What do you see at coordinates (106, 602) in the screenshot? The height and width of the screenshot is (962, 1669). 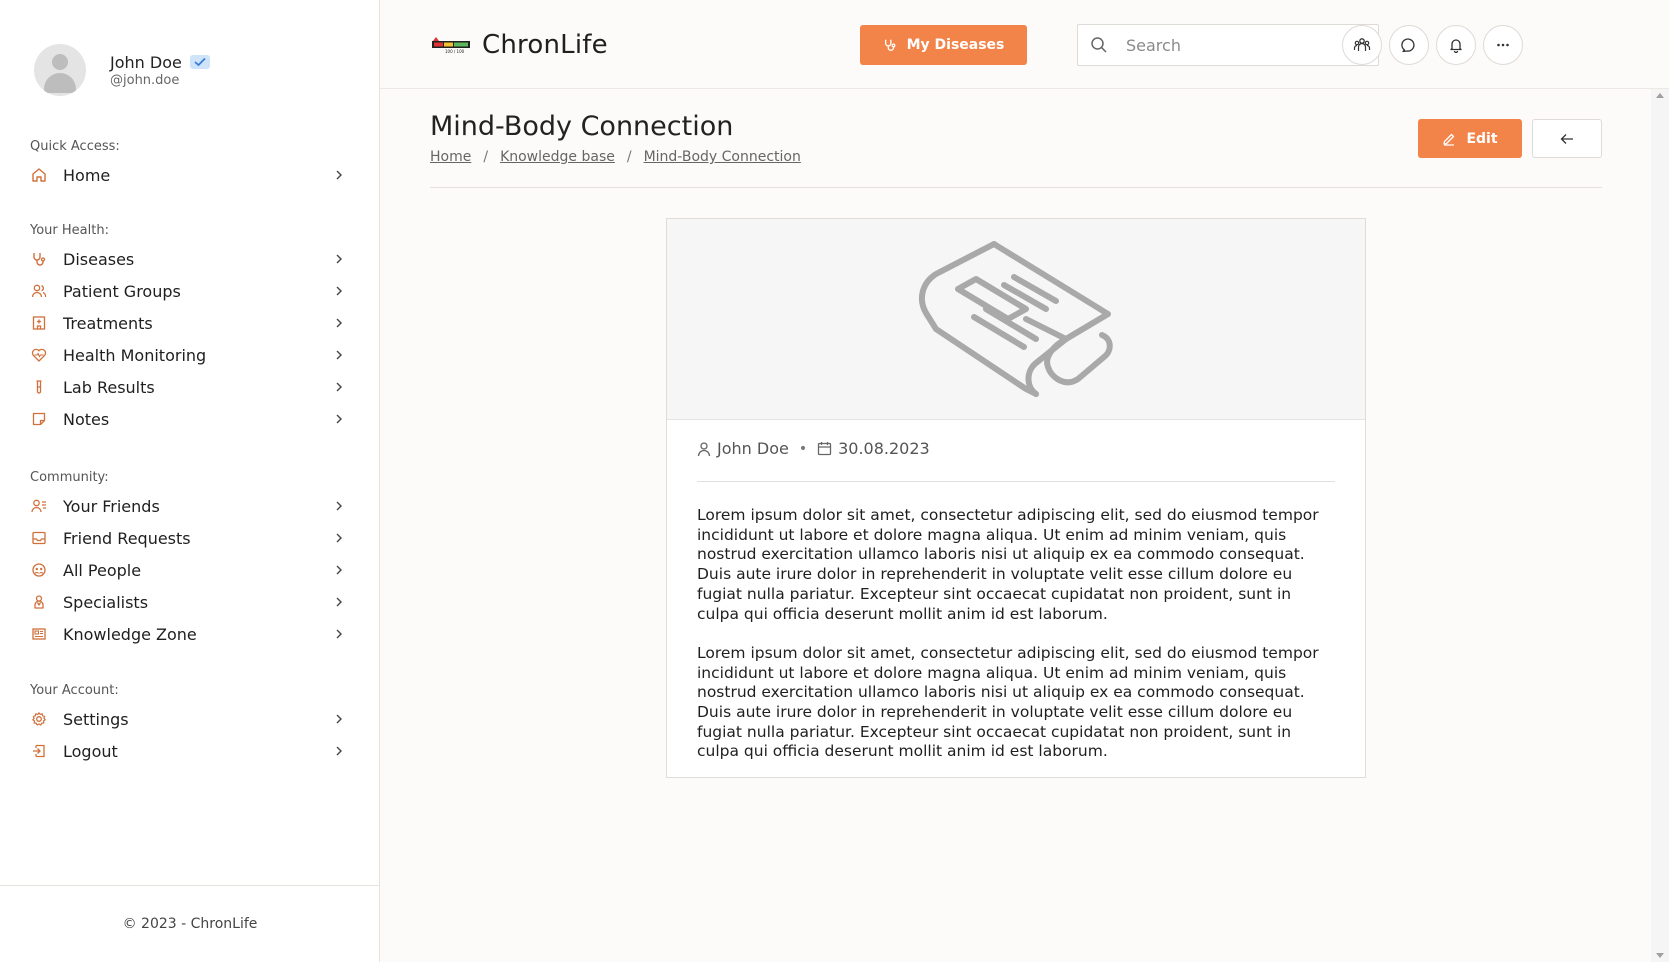 I see `sidebar-item-label: Specialists` at bounding box center [106, 602].